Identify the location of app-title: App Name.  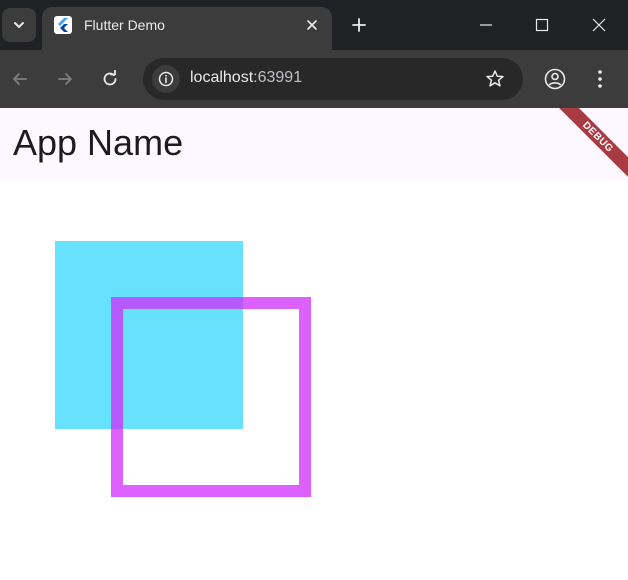
(98, 142).